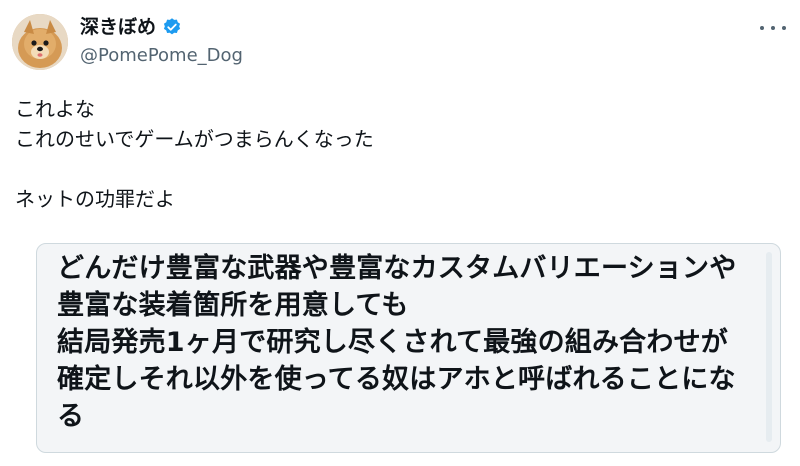 This screenshot has width=800, height=466. Describe the element at coordinates (397, 268) in the screenshot. I see `quote-line: どんだけ豊富な武器や豊富なカスタムバリエーションや` at that location.